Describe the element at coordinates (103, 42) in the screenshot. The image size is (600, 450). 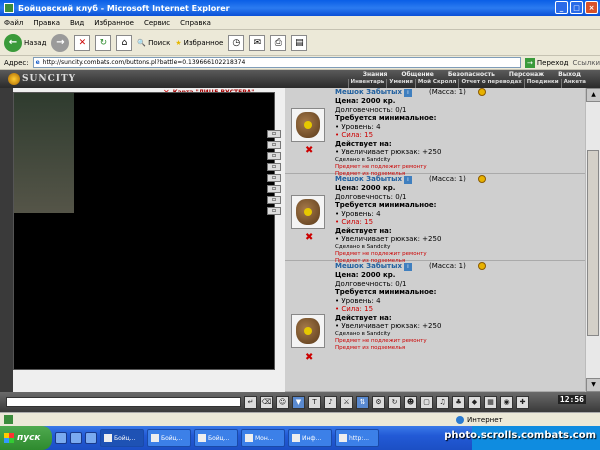
I see `refresh-button: ↻` at that location.